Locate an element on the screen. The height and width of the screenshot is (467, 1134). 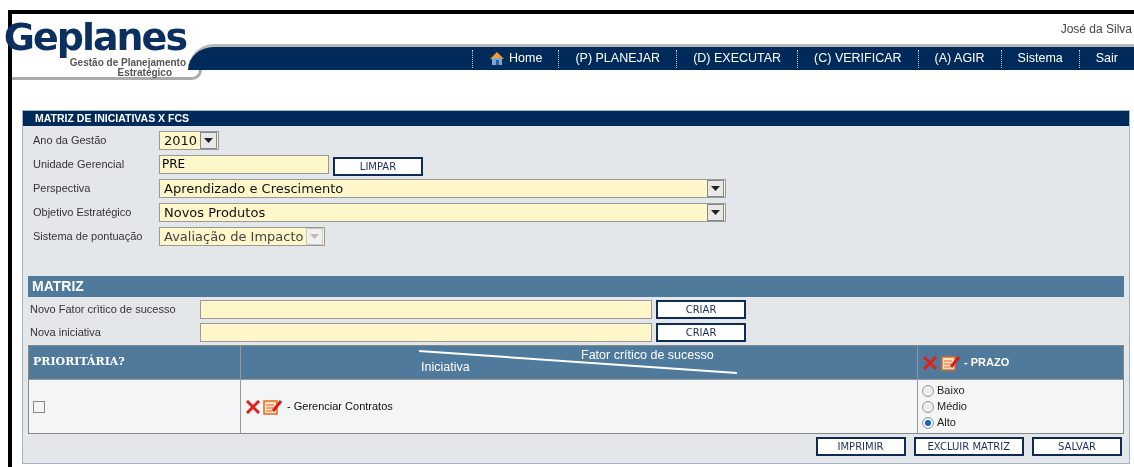
initiative-text: - Gerenciar Contratos is located at coordinates (340, 407).